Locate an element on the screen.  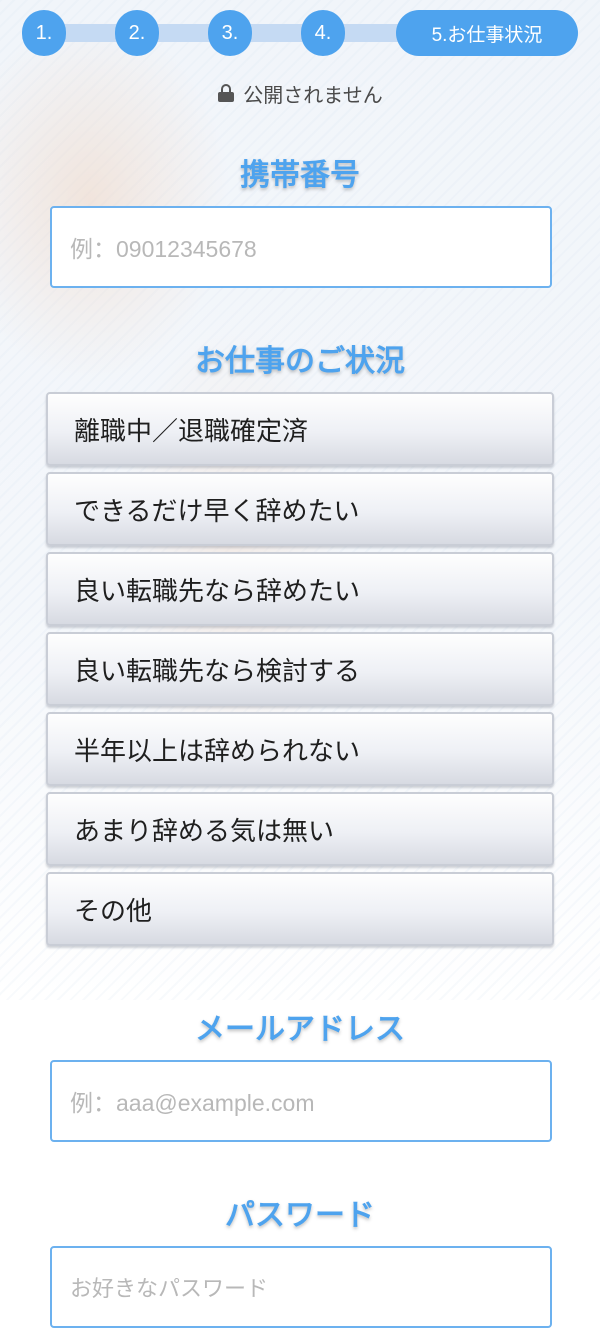
step-5-current: 5.お仕事状況 is located at coordinates (487, 33).